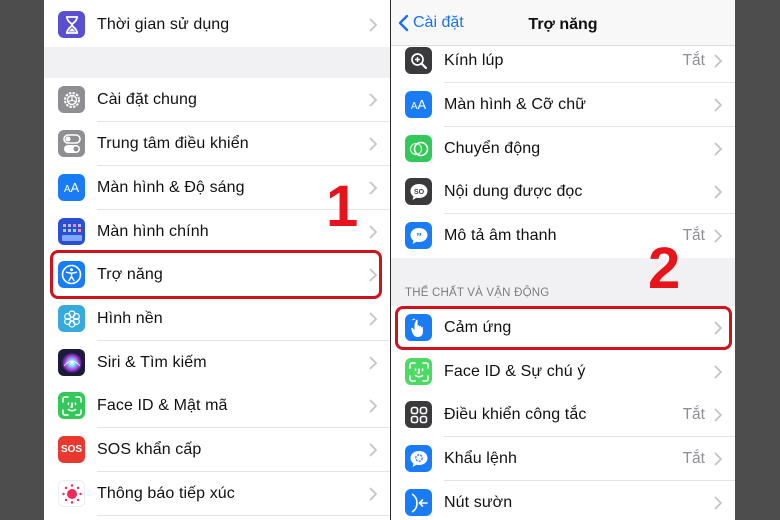  What do you see at coordinates (153, 231) in the screenshot?
I see `row-label: Màn hình chính` at bounding box center [153, 231].